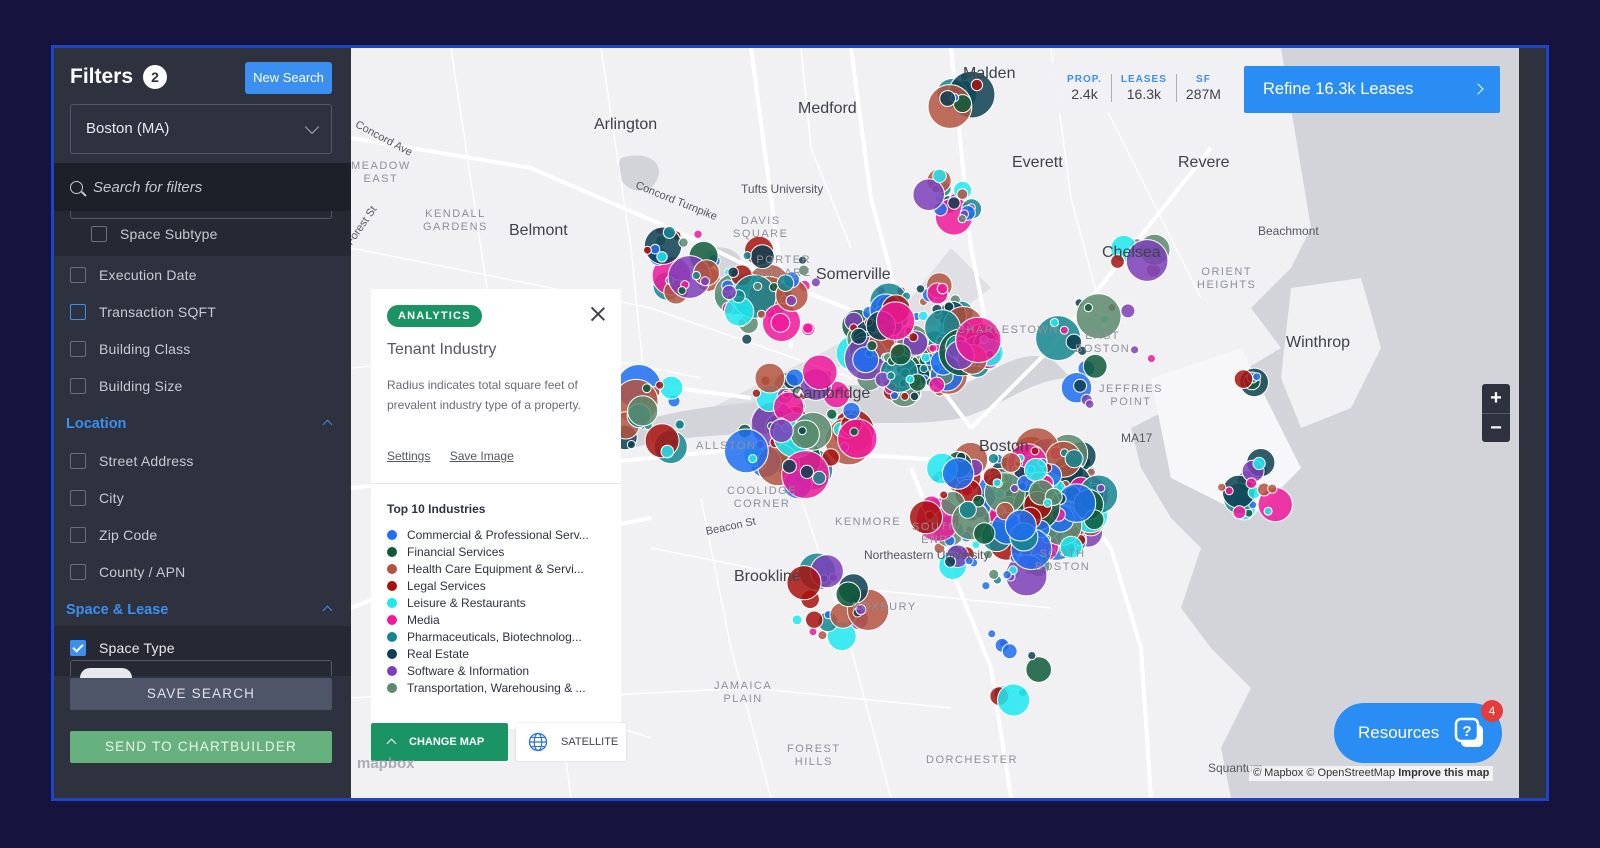 The height and width of the screenshot is (848, 1600). I want to click on mapbox-logo: mapbox, so click(386, 763).